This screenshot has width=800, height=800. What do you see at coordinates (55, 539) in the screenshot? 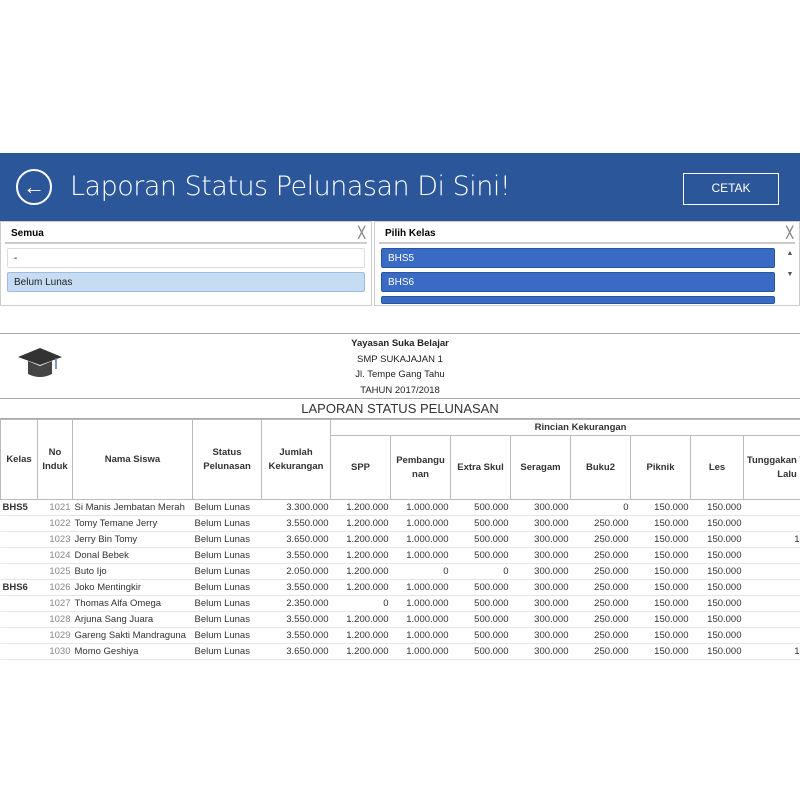
I see `table-cell: 1023` at bounding box center [55, 539].